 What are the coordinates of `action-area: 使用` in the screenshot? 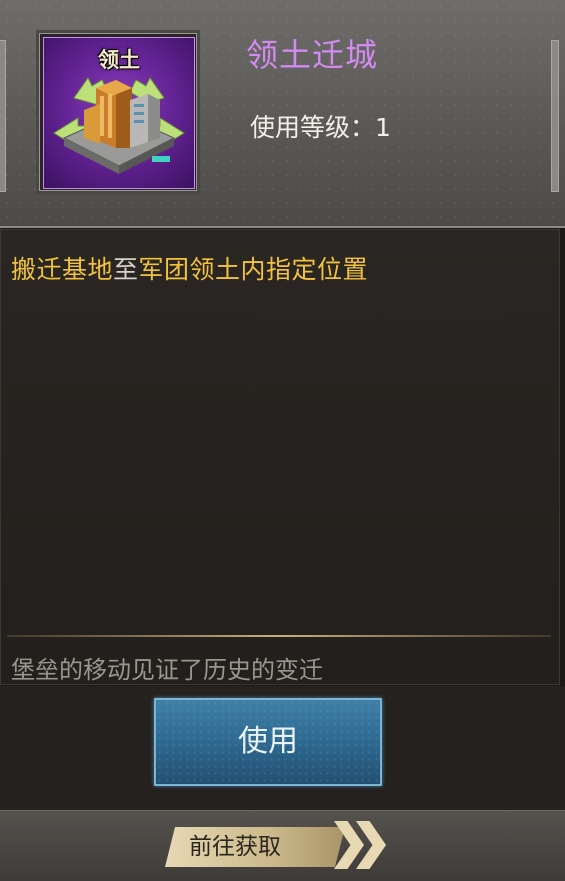 It's located at (282, 748).